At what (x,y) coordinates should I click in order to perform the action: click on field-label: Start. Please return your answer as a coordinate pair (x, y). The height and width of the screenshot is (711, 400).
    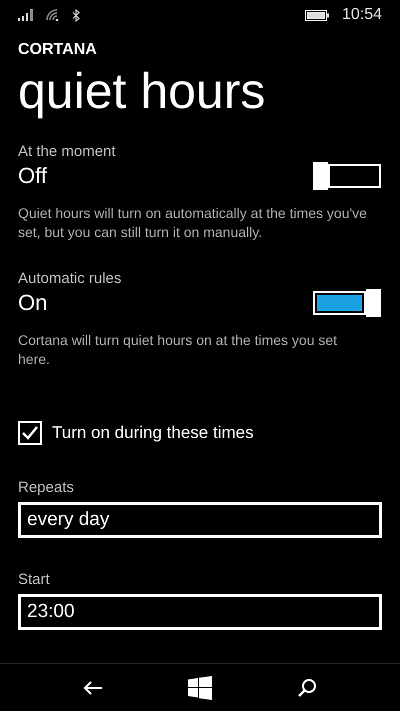
    Looking at the image, I should click on (34, 579).